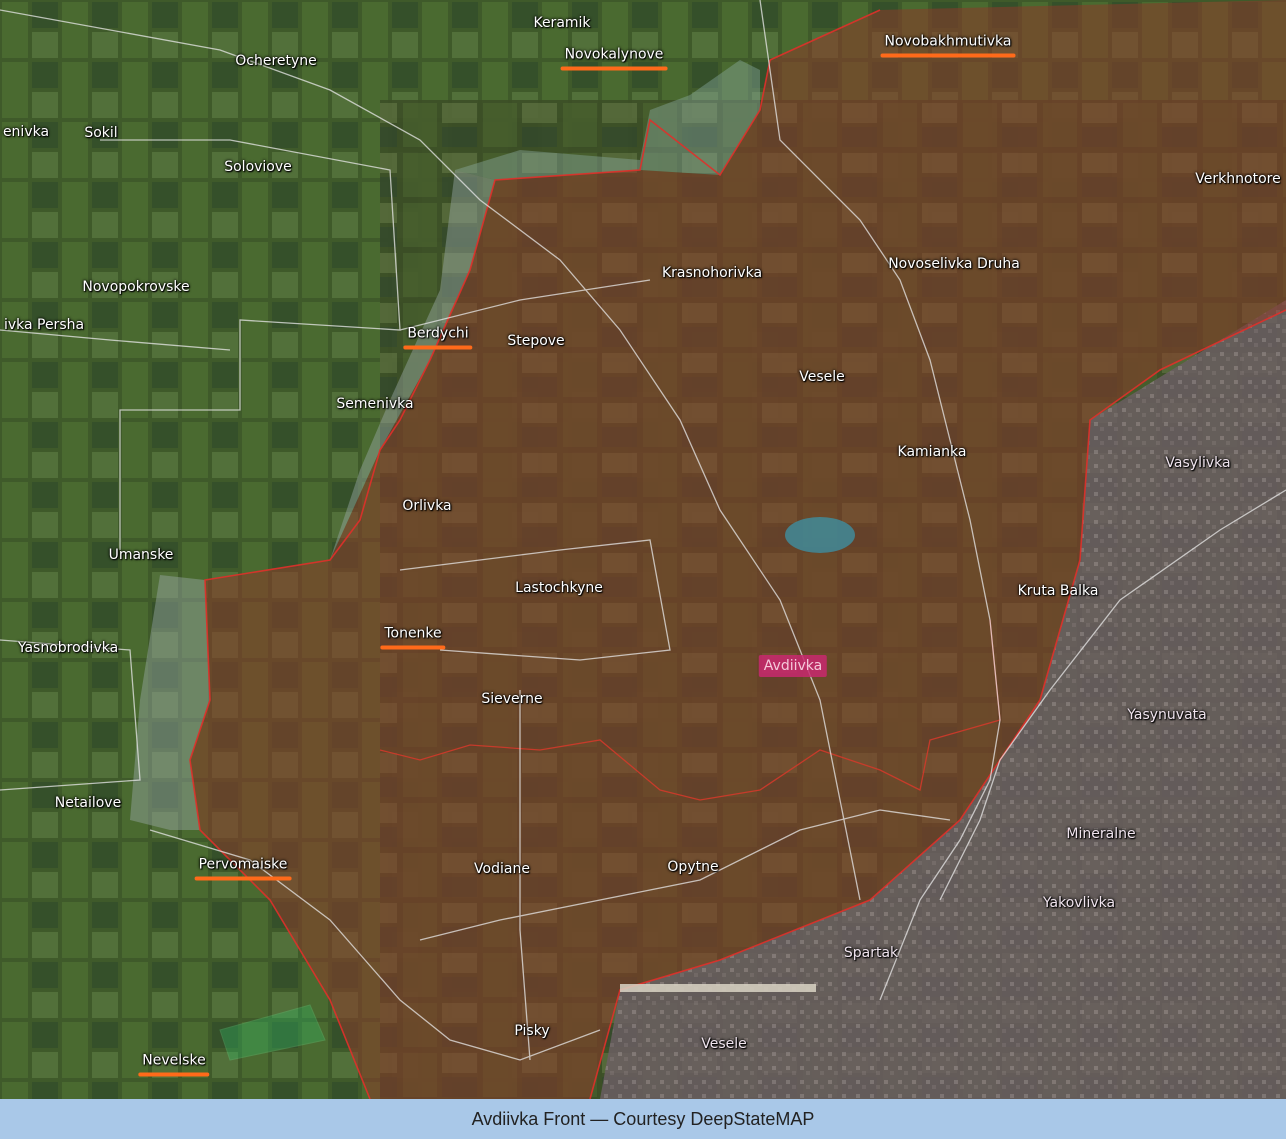 The image size is (1286, 1139). Describe the element at coordinates (1167, 715) in the screenshot. I see `label-yasynuvata: Yasynuvata` at that location.